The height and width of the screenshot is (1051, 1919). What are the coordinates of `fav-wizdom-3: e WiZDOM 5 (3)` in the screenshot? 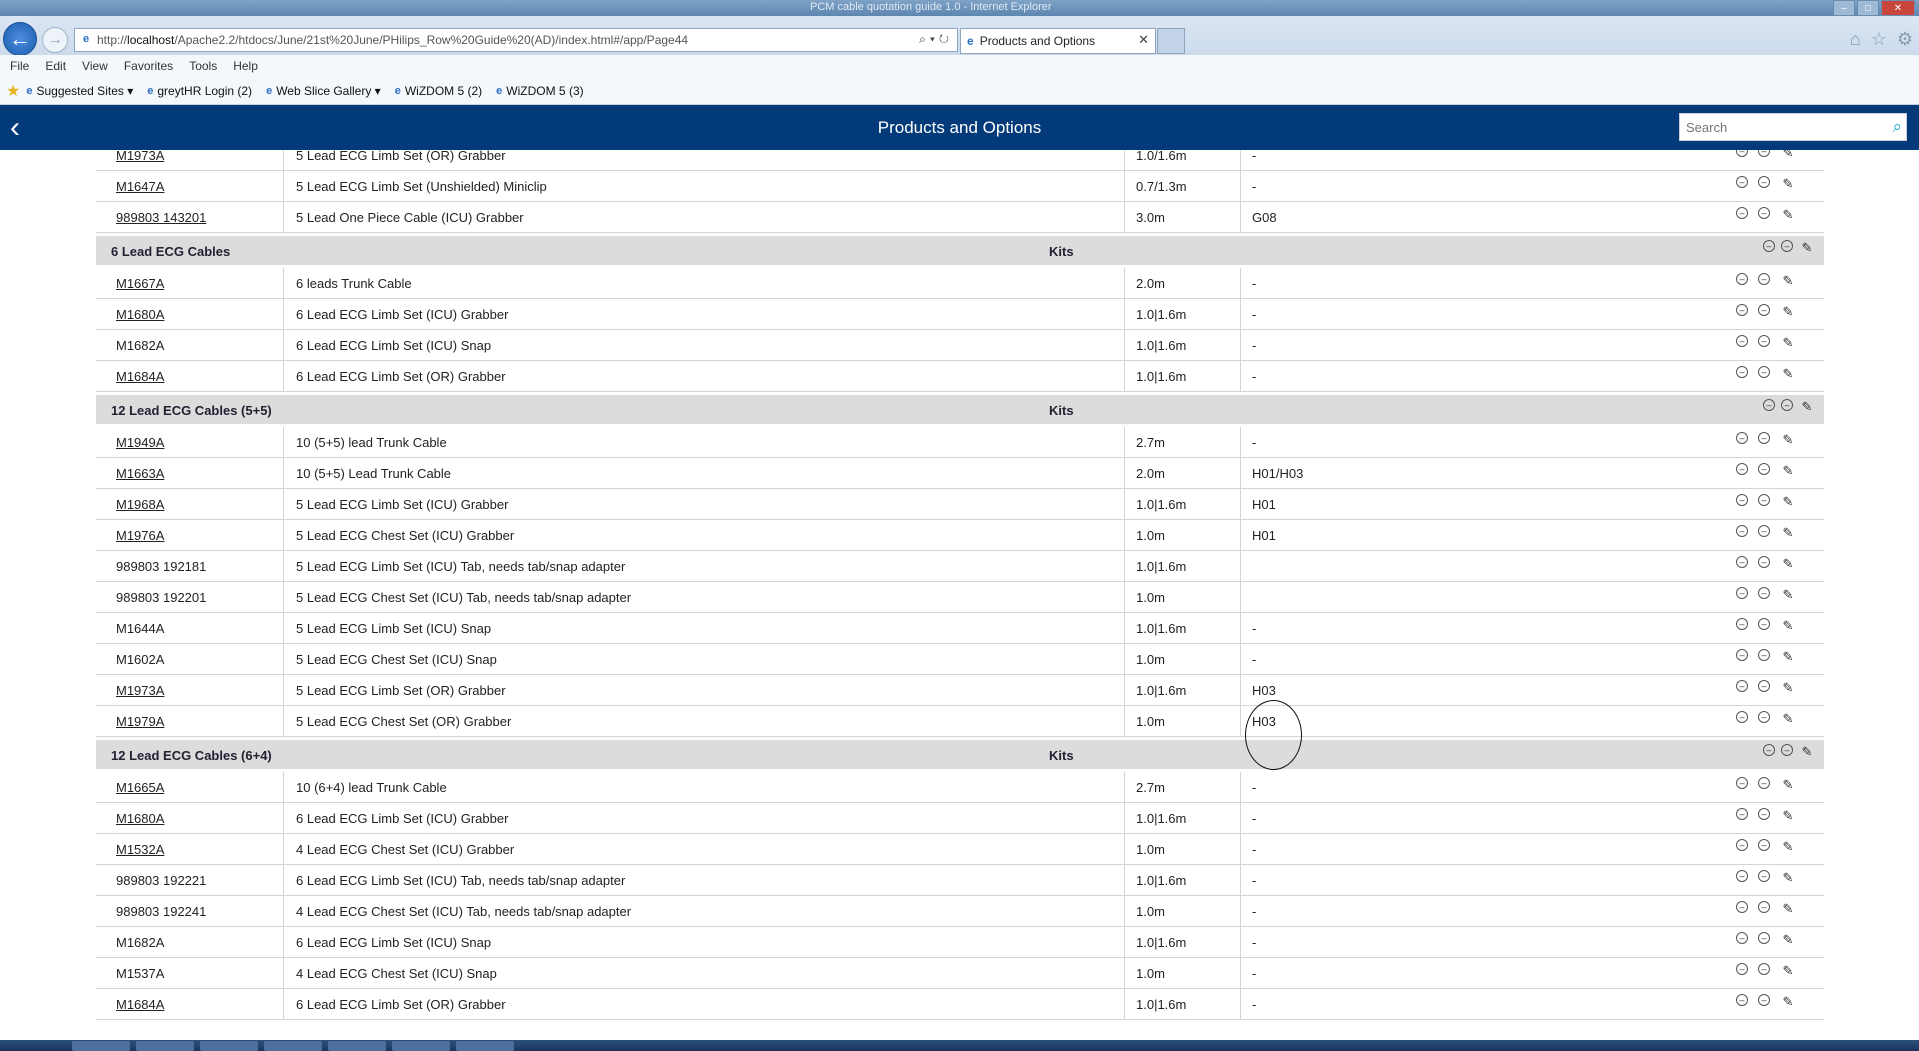 It's located at (539, 91).